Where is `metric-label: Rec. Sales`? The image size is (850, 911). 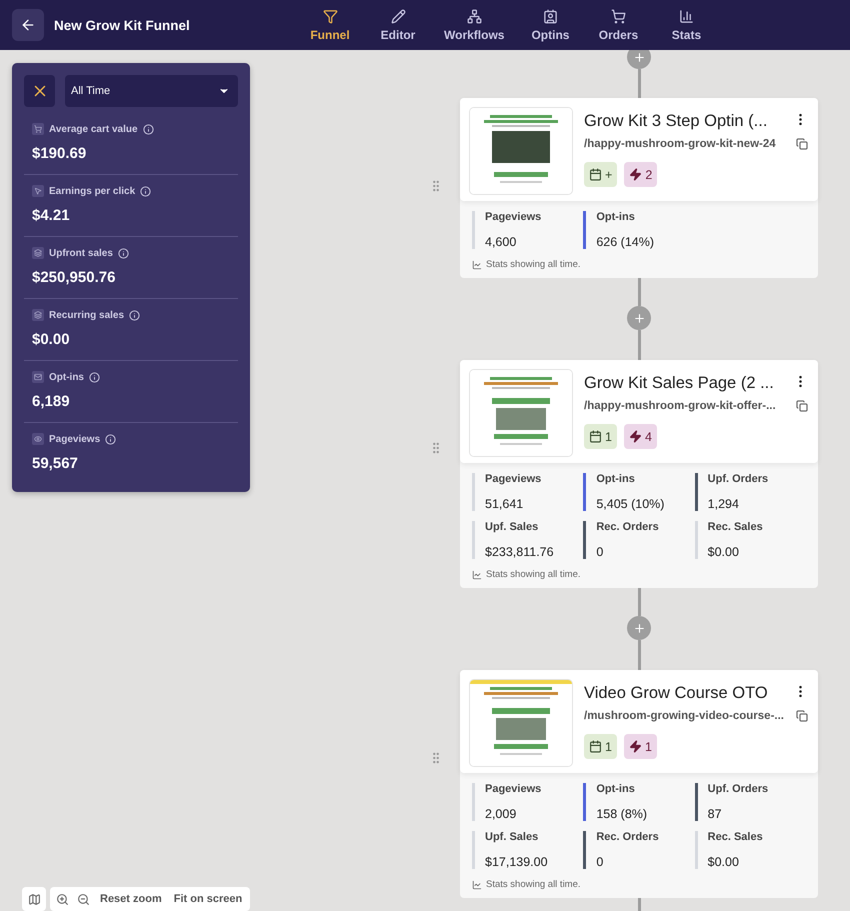
metric-label: Rec. Sales is located at coordinates (736, 837).